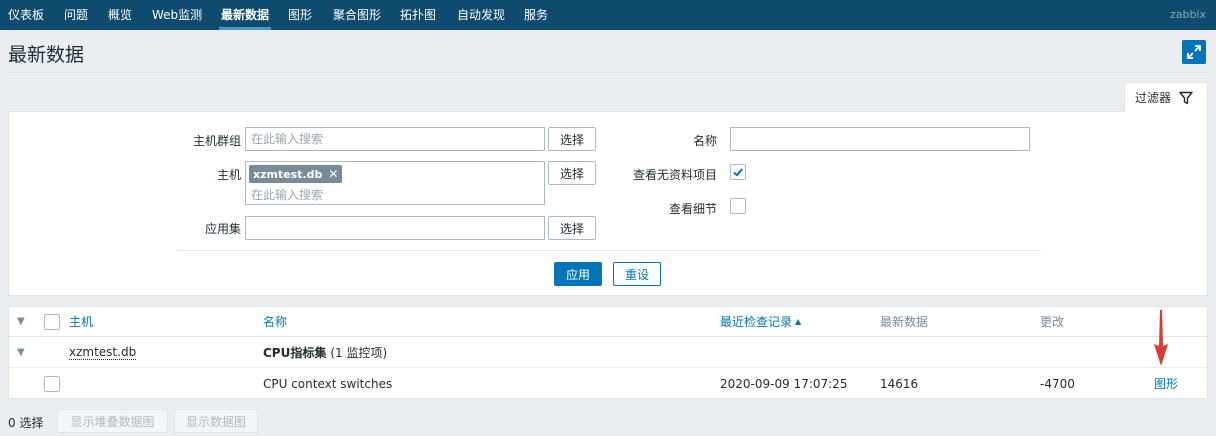  What do you see at coordinates (784, 383) in the screenshot?
I see `item-last-check: 2020-09-09 17:07:25` at bounding box center [784, 383].